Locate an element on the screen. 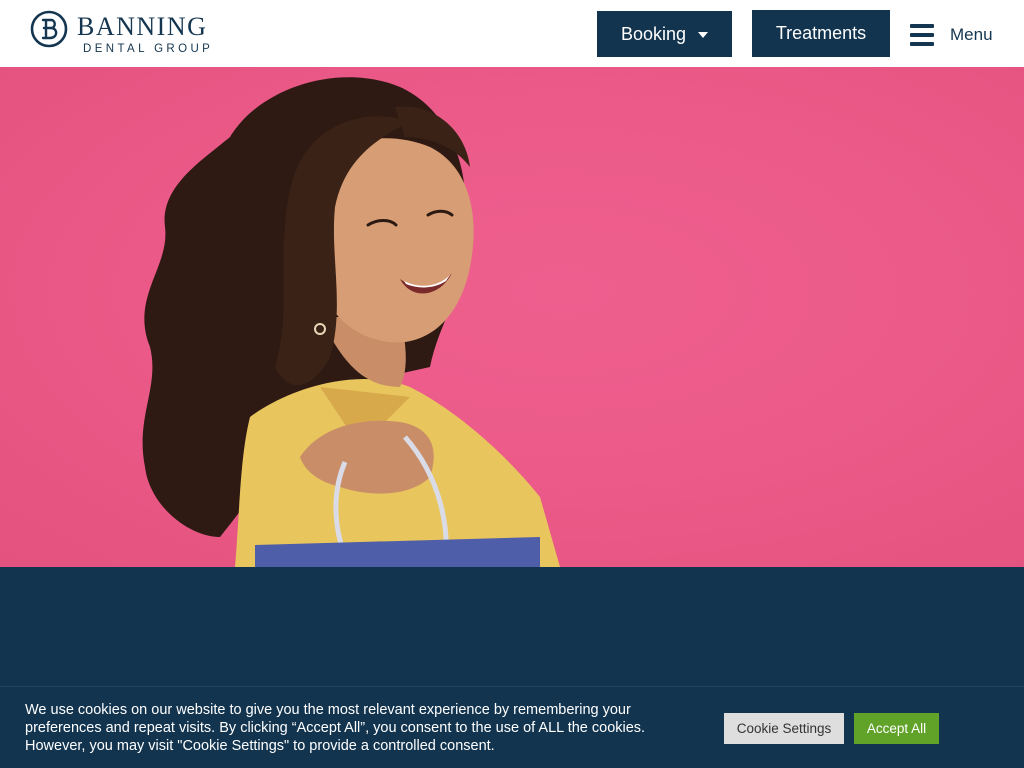  treatments-button: Treatments is located at coordinates (821, 33).